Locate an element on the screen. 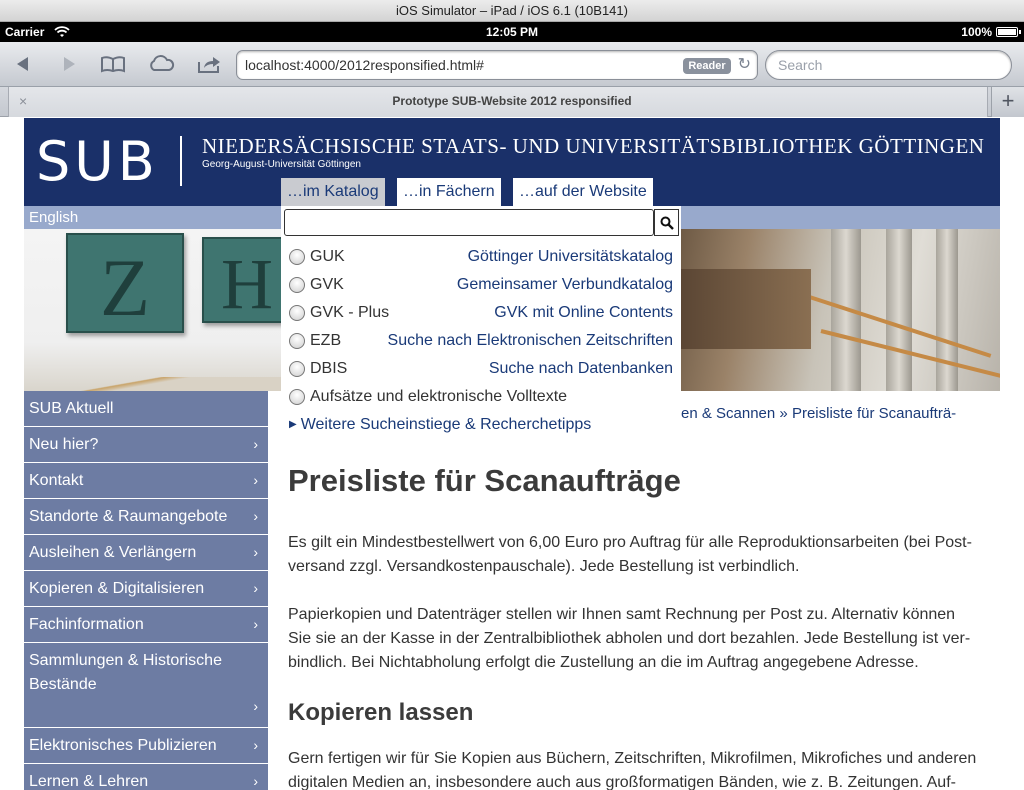  radio-guk is located at coordinates (297, 257).